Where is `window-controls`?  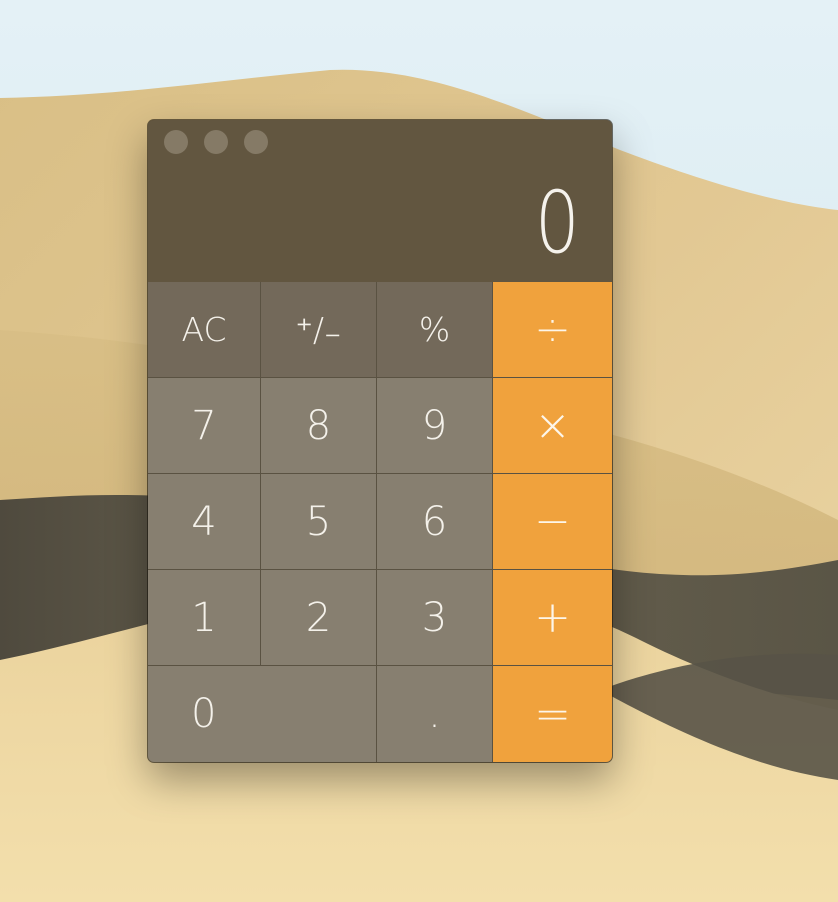
window-controls is located at coordinates (216, 142).